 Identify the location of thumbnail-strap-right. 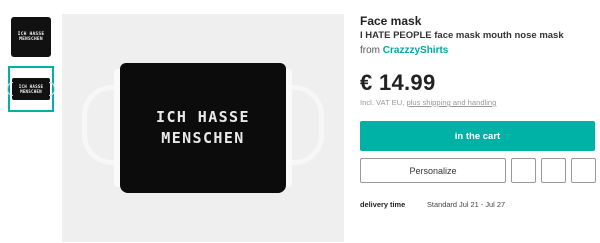
(52, 89).